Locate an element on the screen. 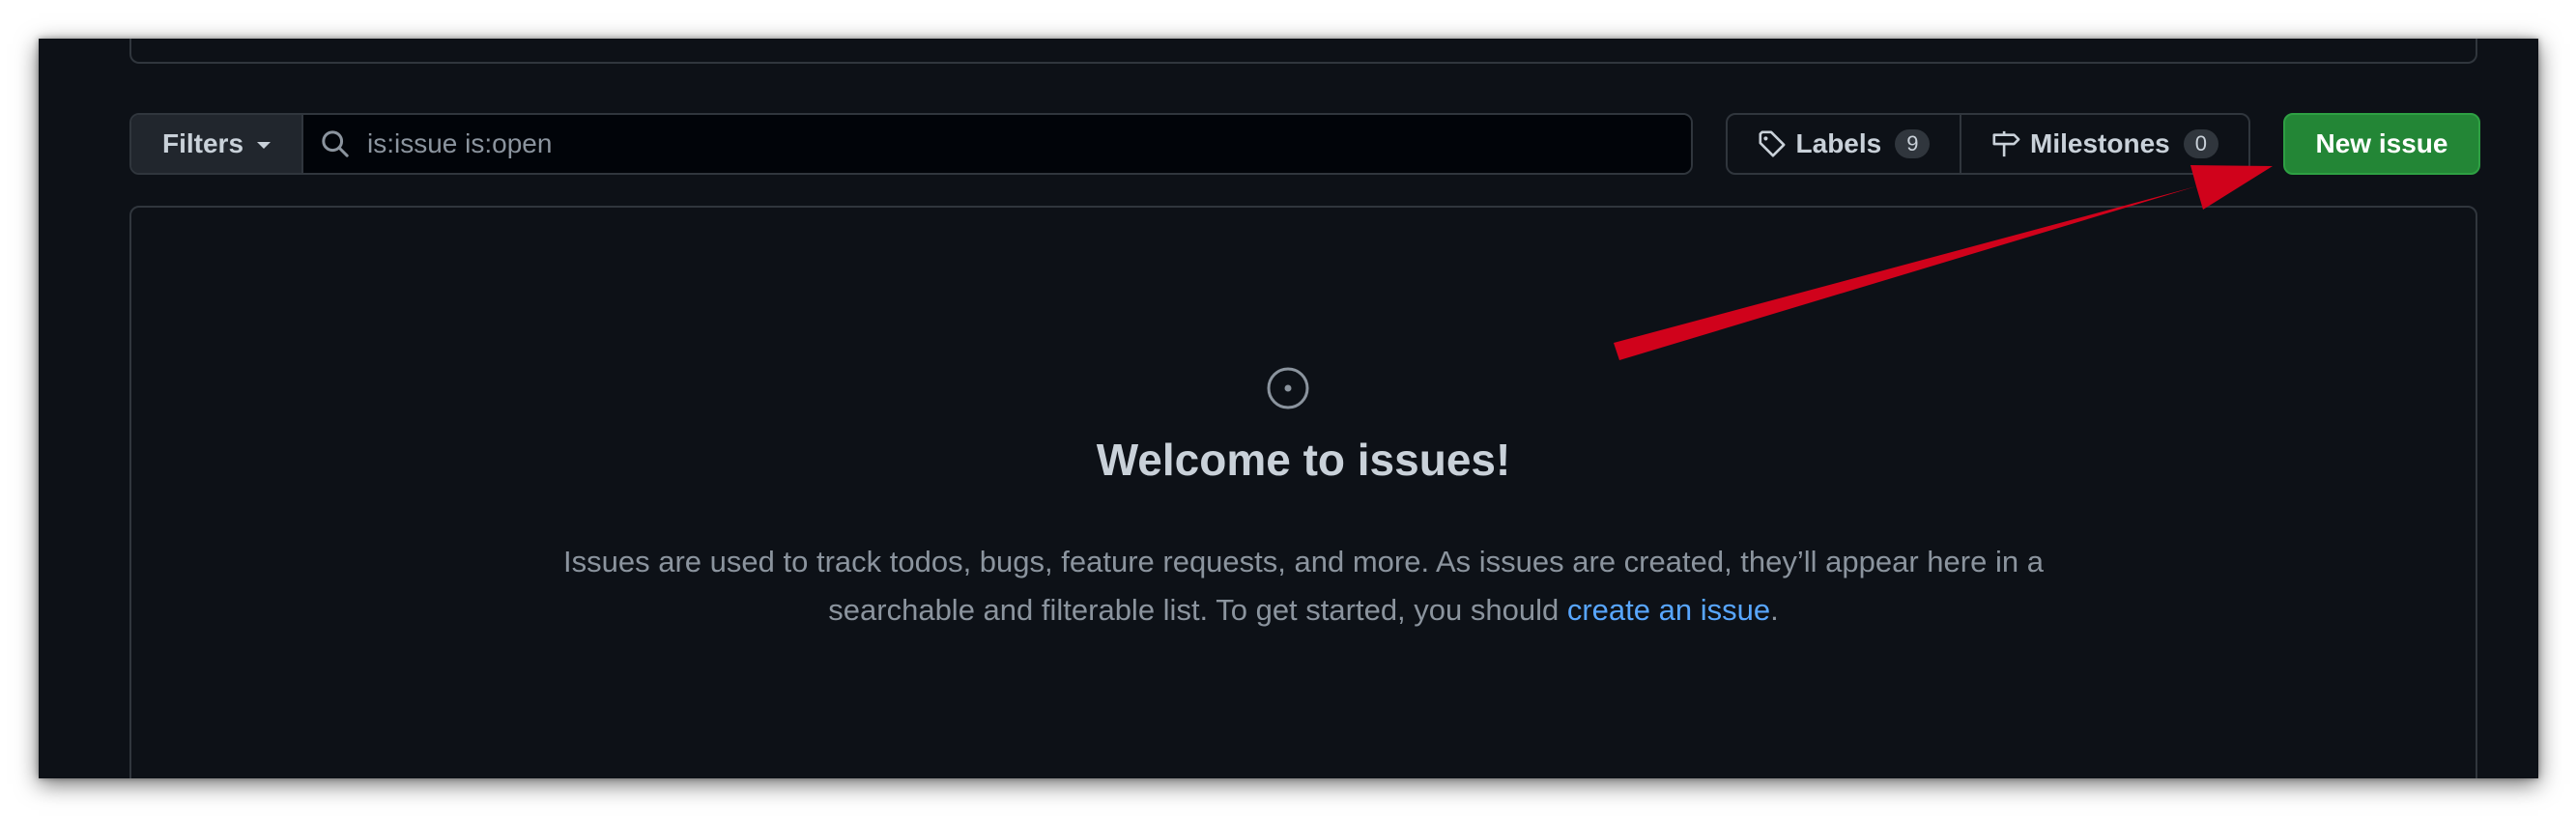  labels-label: Labels is located at coordinates (1839, 143).